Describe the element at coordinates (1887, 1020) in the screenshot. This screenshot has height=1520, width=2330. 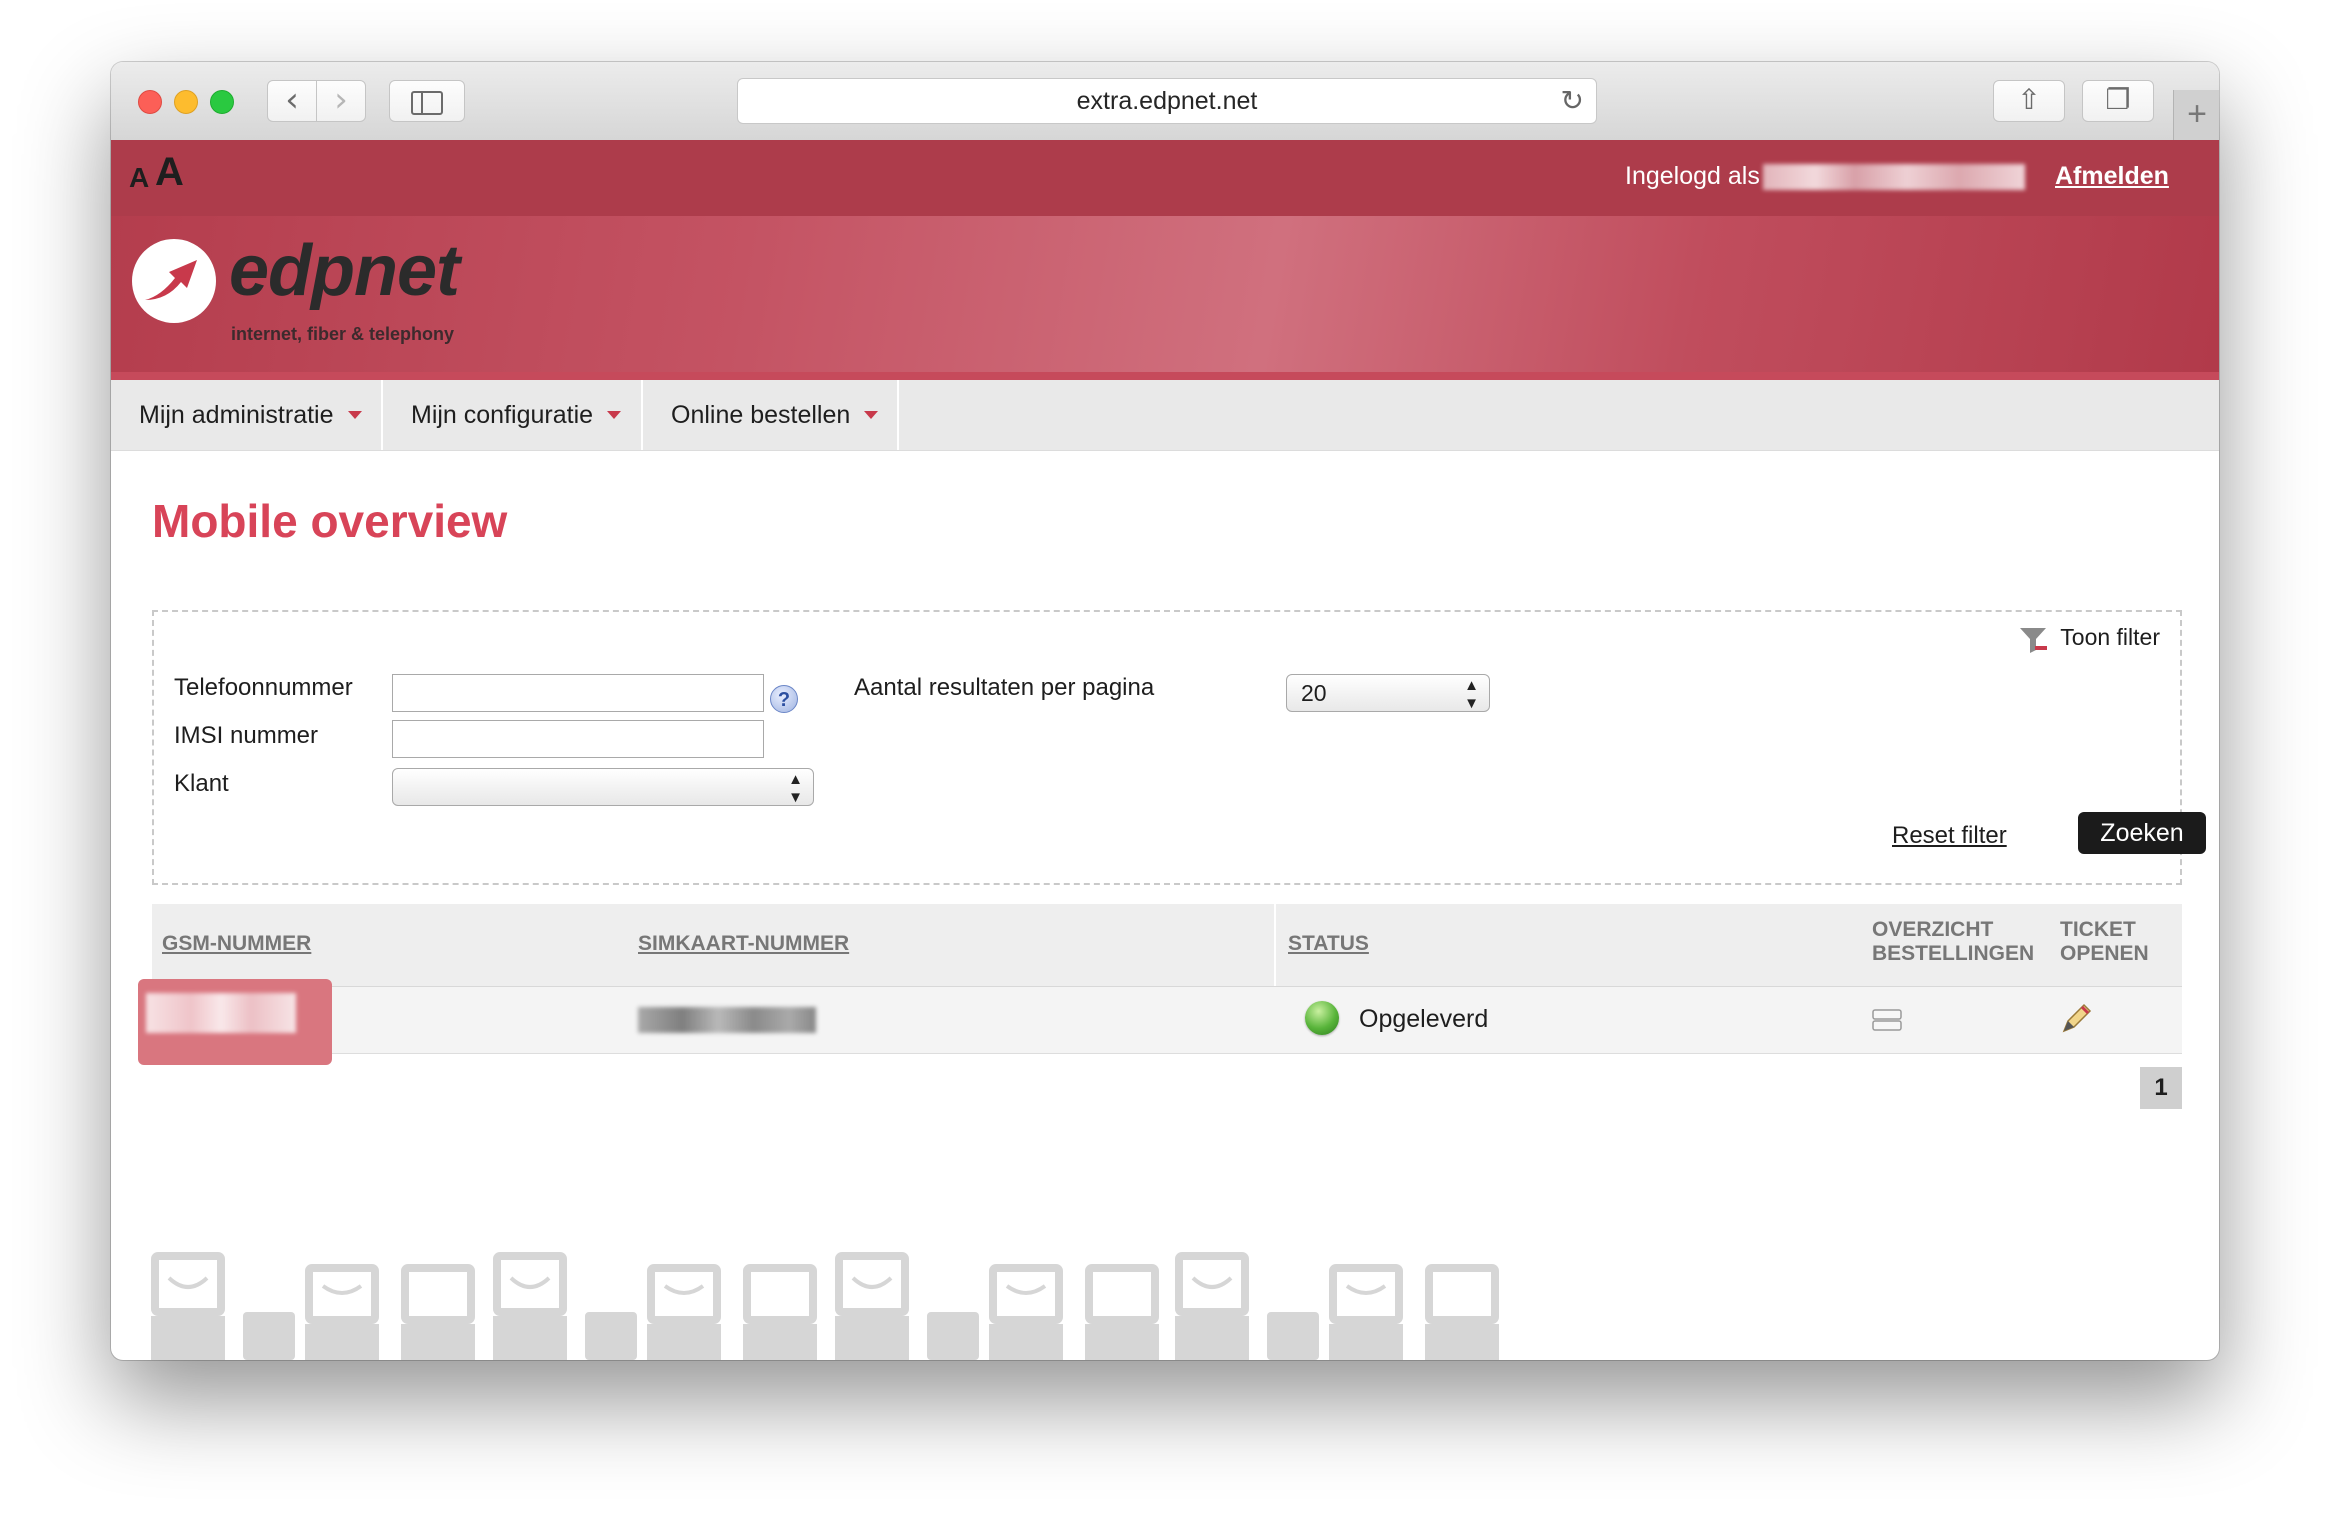
I see `orders-overview-icon` at that location.